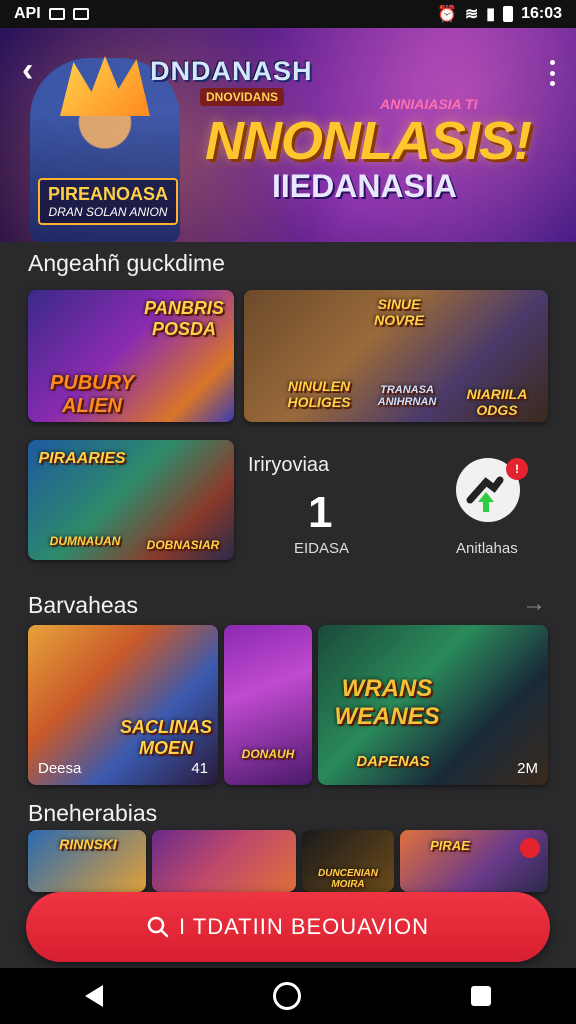 This screenshot has width=576, height=1024. I want to click on section-title-third: Bneherabias, so click(93, 813).